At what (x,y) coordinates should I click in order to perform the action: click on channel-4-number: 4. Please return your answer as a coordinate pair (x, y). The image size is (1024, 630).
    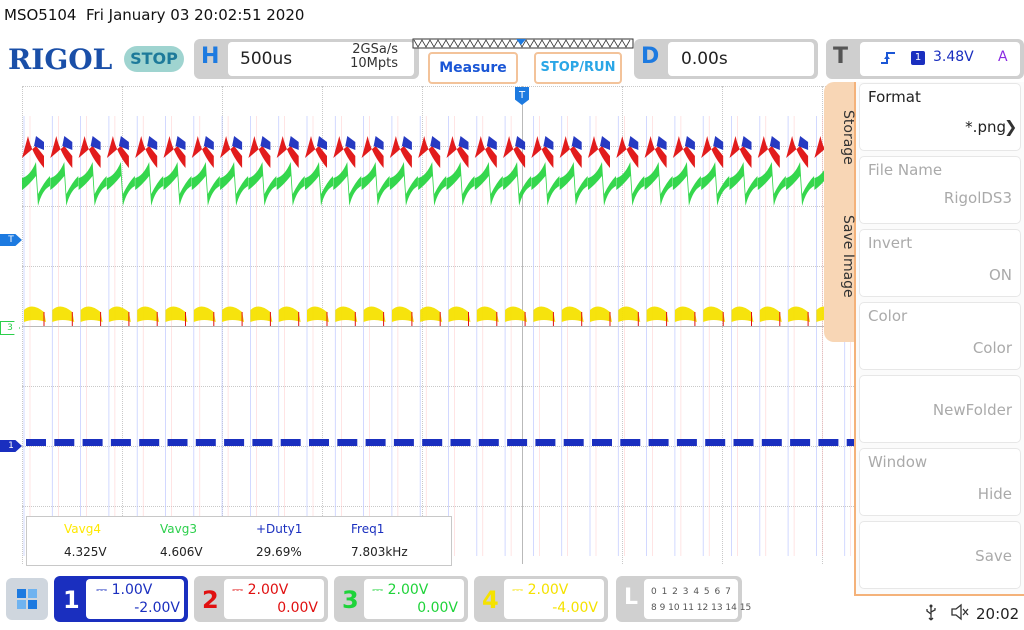
    Looking at the image, I should click on (490, 600).